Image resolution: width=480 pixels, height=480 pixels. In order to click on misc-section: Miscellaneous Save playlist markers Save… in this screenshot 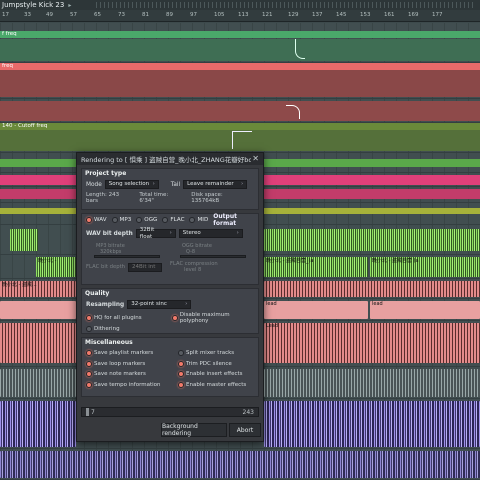, I will do `click(170, 367)`.